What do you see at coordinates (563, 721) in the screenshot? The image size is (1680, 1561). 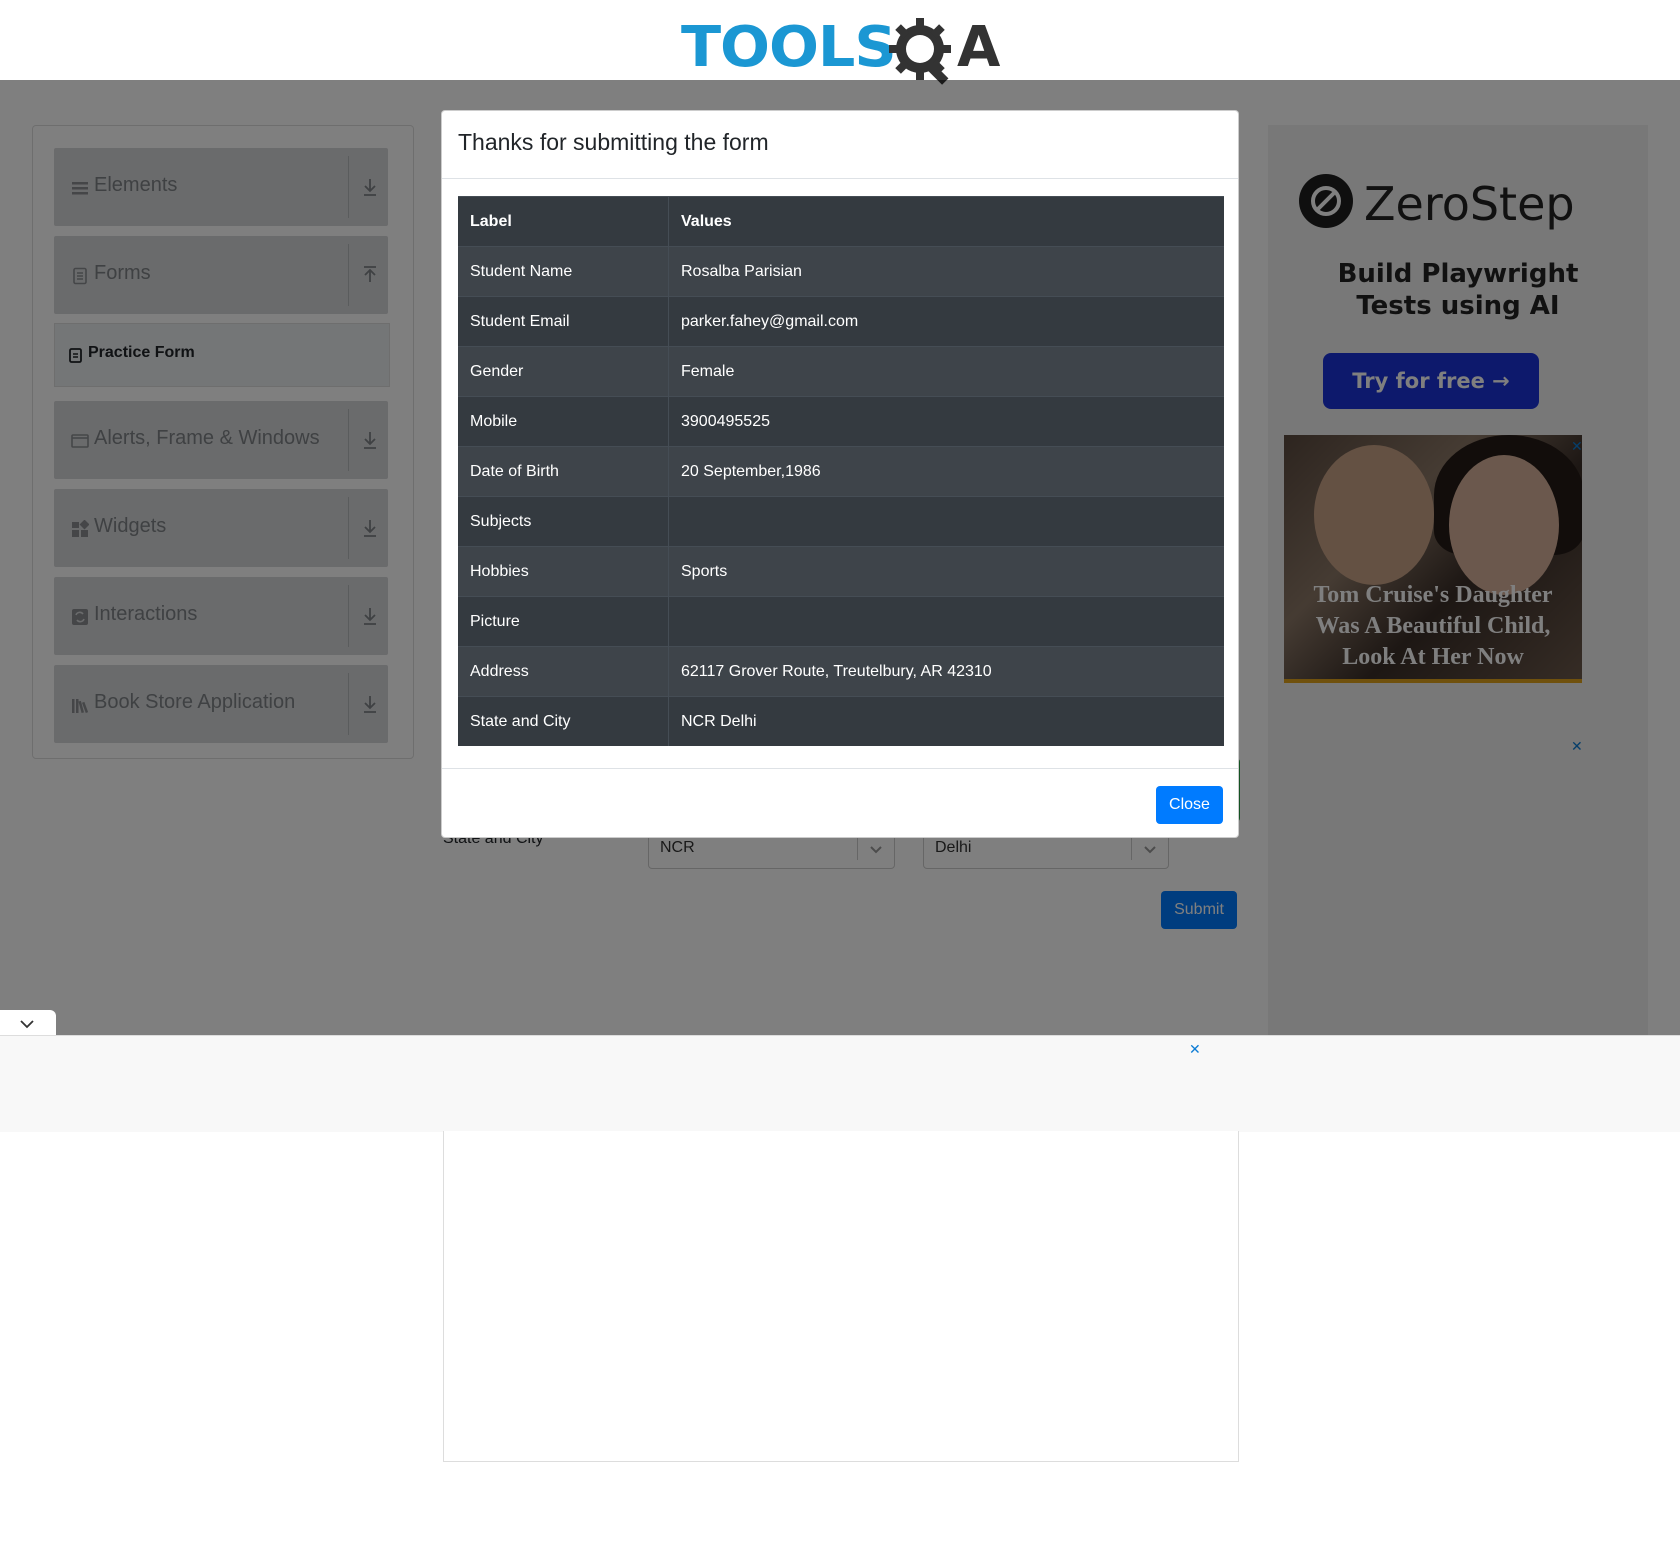 I see `row-label: State and City` at bounding box center [563, 721].